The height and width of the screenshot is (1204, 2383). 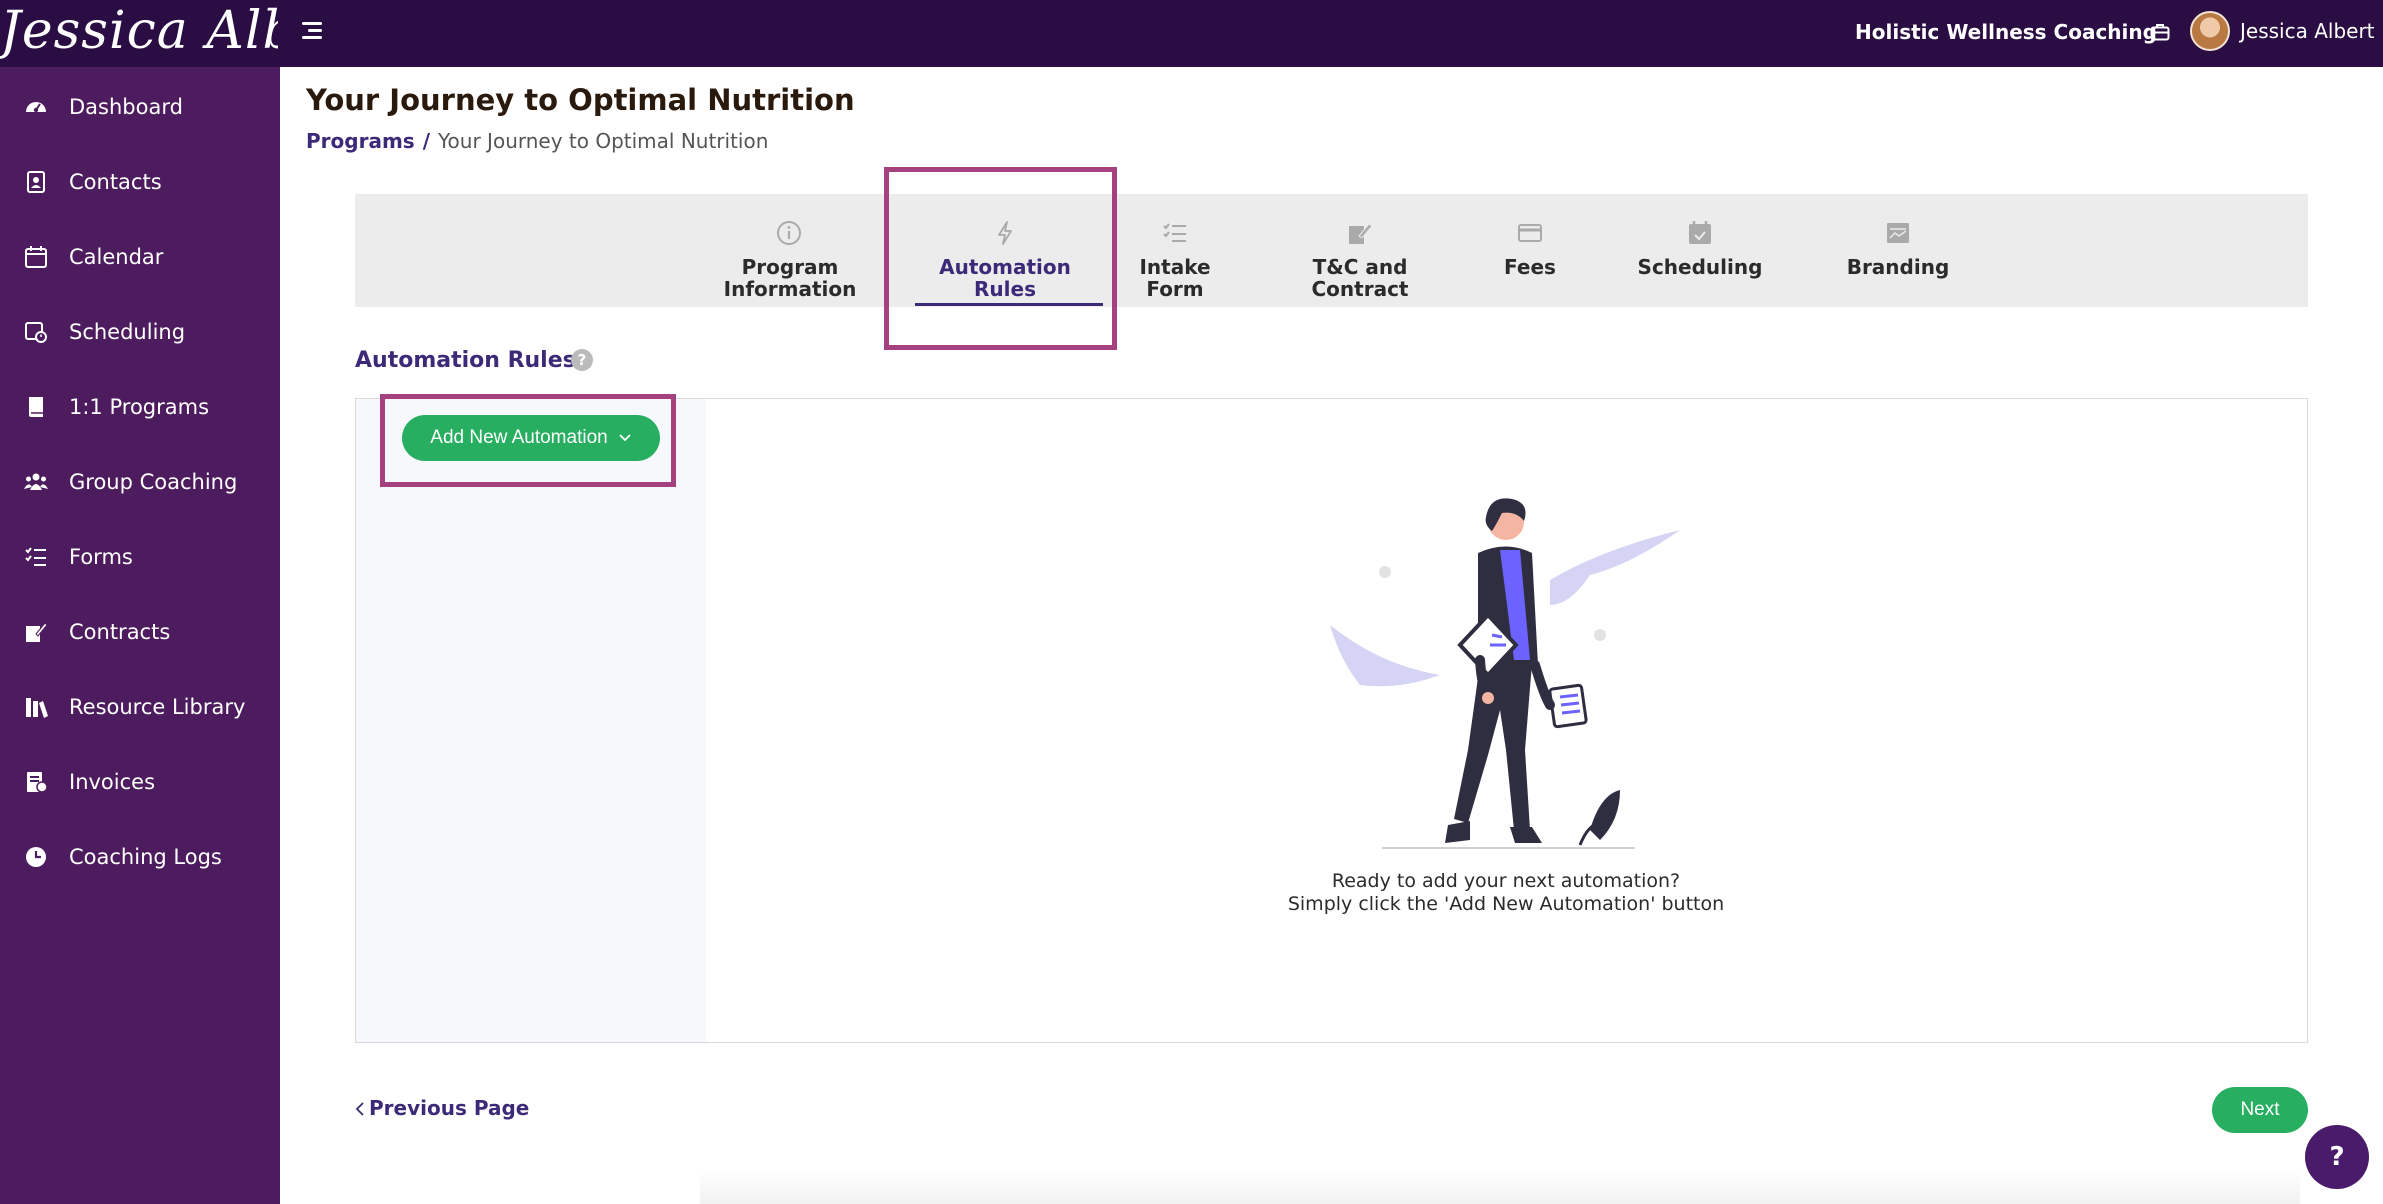 I want to click on sidebar-item-dashboard: Dashboard, so click(x=140, y=107).